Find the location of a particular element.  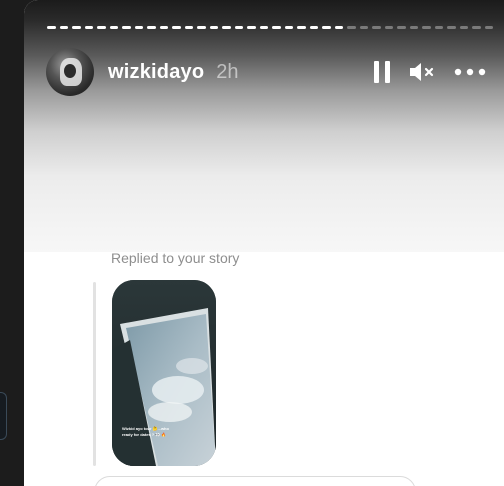

skylight-photo is located at coordinates (164, 373).